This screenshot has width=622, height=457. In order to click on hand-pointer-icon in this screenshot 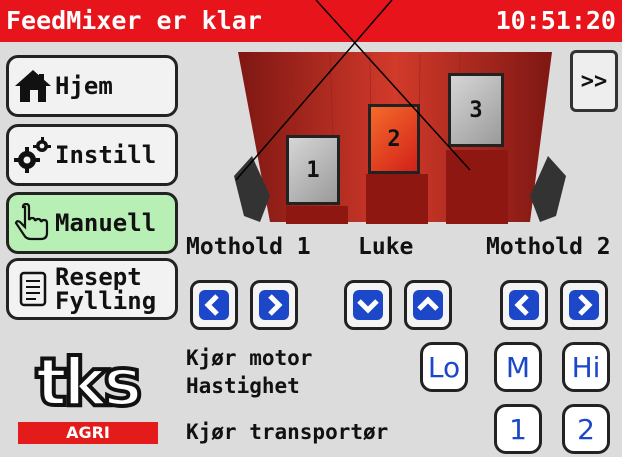, I will do `click(31, 222)`.